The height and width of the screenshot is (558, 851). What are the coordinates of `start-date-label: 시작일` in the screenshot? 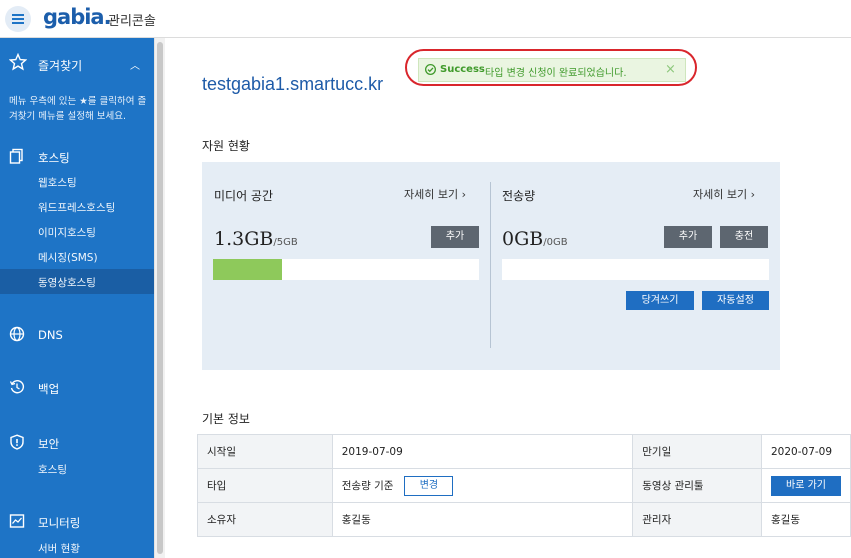 It's located at (265, 451).